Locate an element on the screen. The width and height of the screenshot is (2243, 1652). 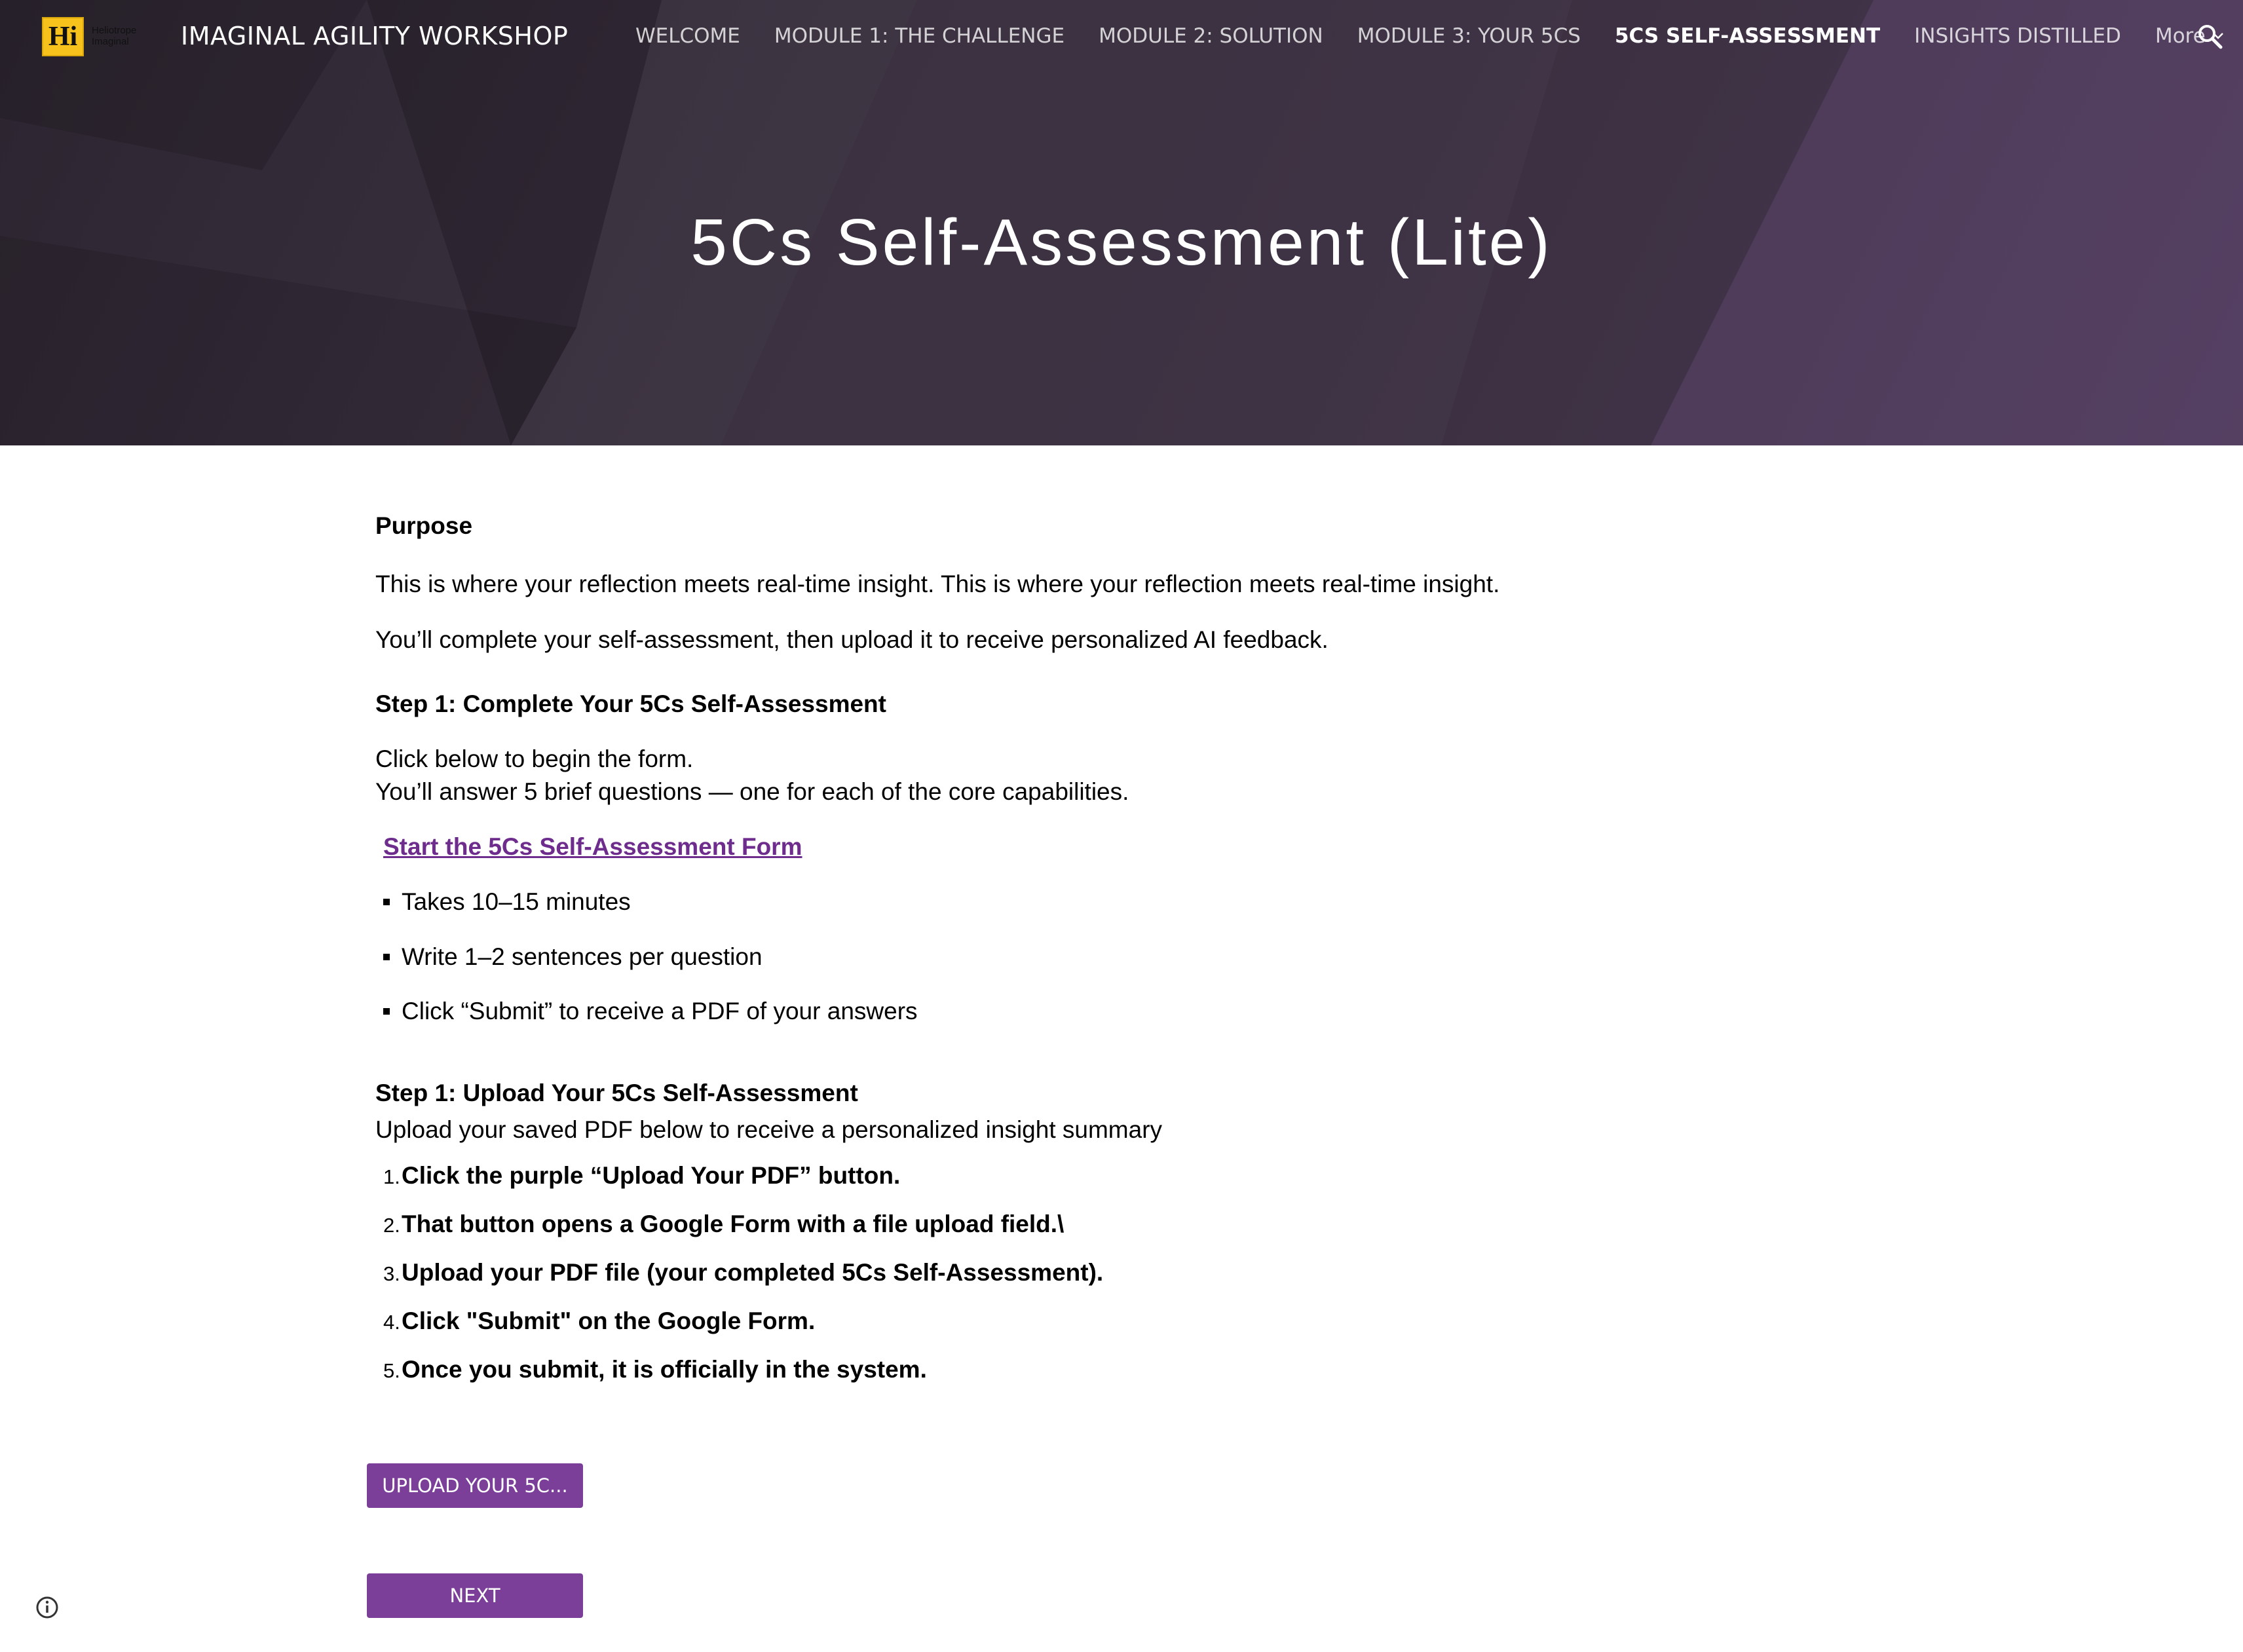
bullet-text: Write 1–2 sentences per question is located at coordinates (583, 956).